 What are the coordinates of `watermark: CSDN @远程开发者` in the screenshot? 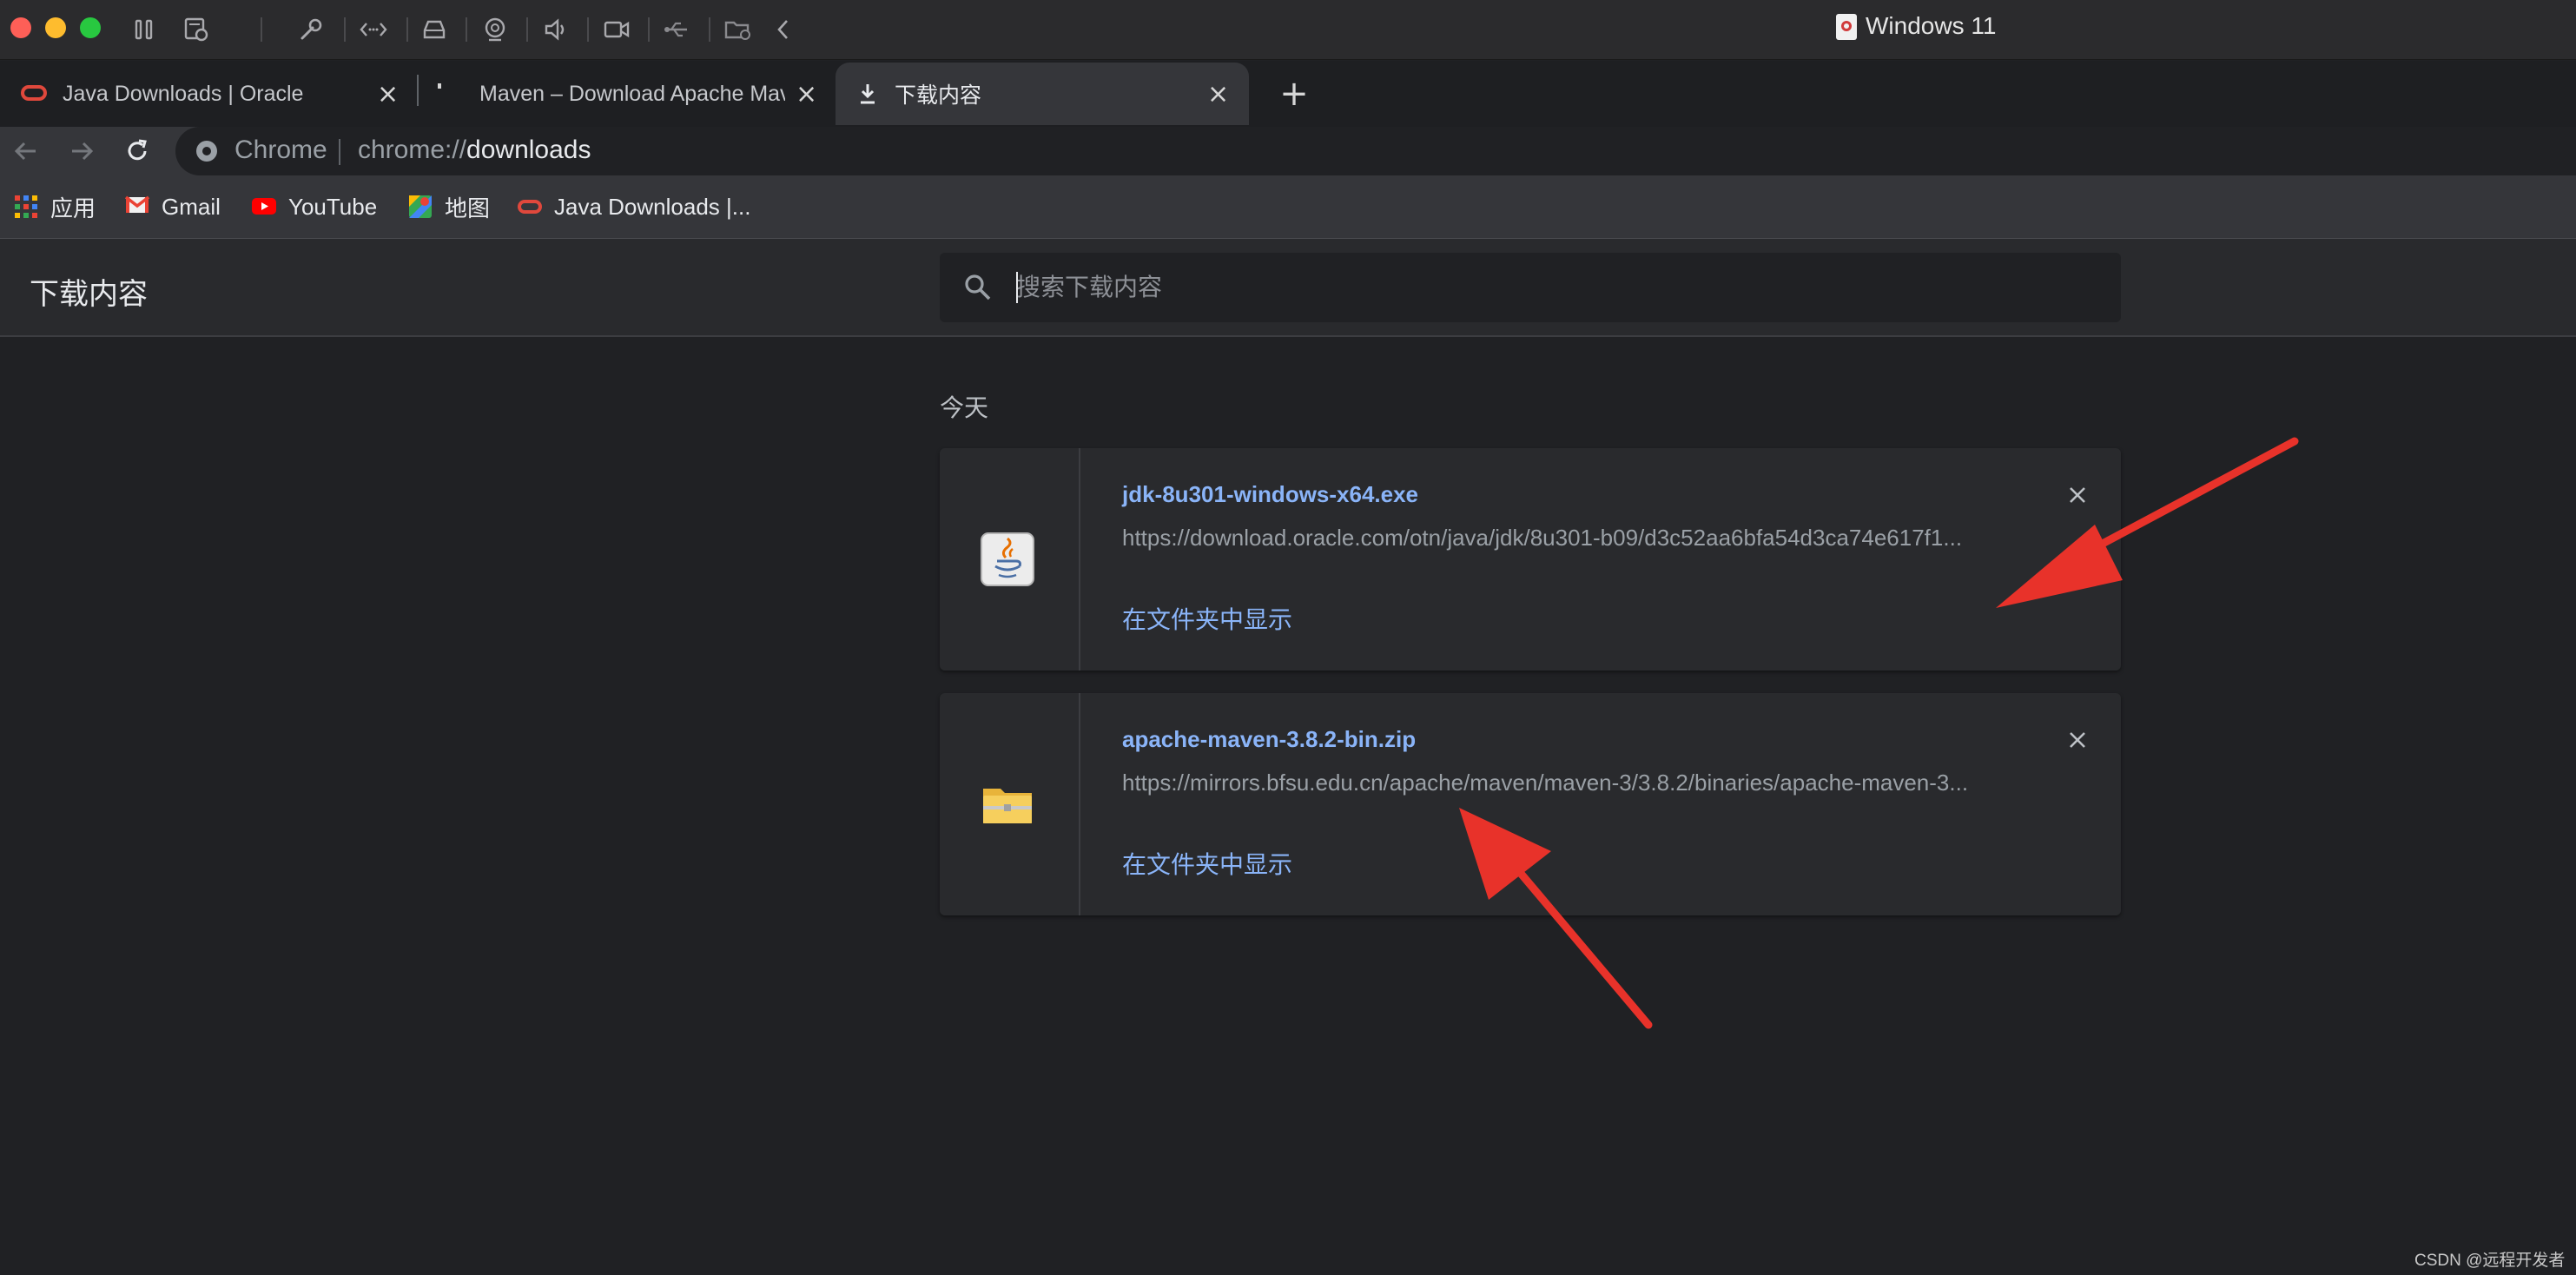 It's located at (2490, 1261).